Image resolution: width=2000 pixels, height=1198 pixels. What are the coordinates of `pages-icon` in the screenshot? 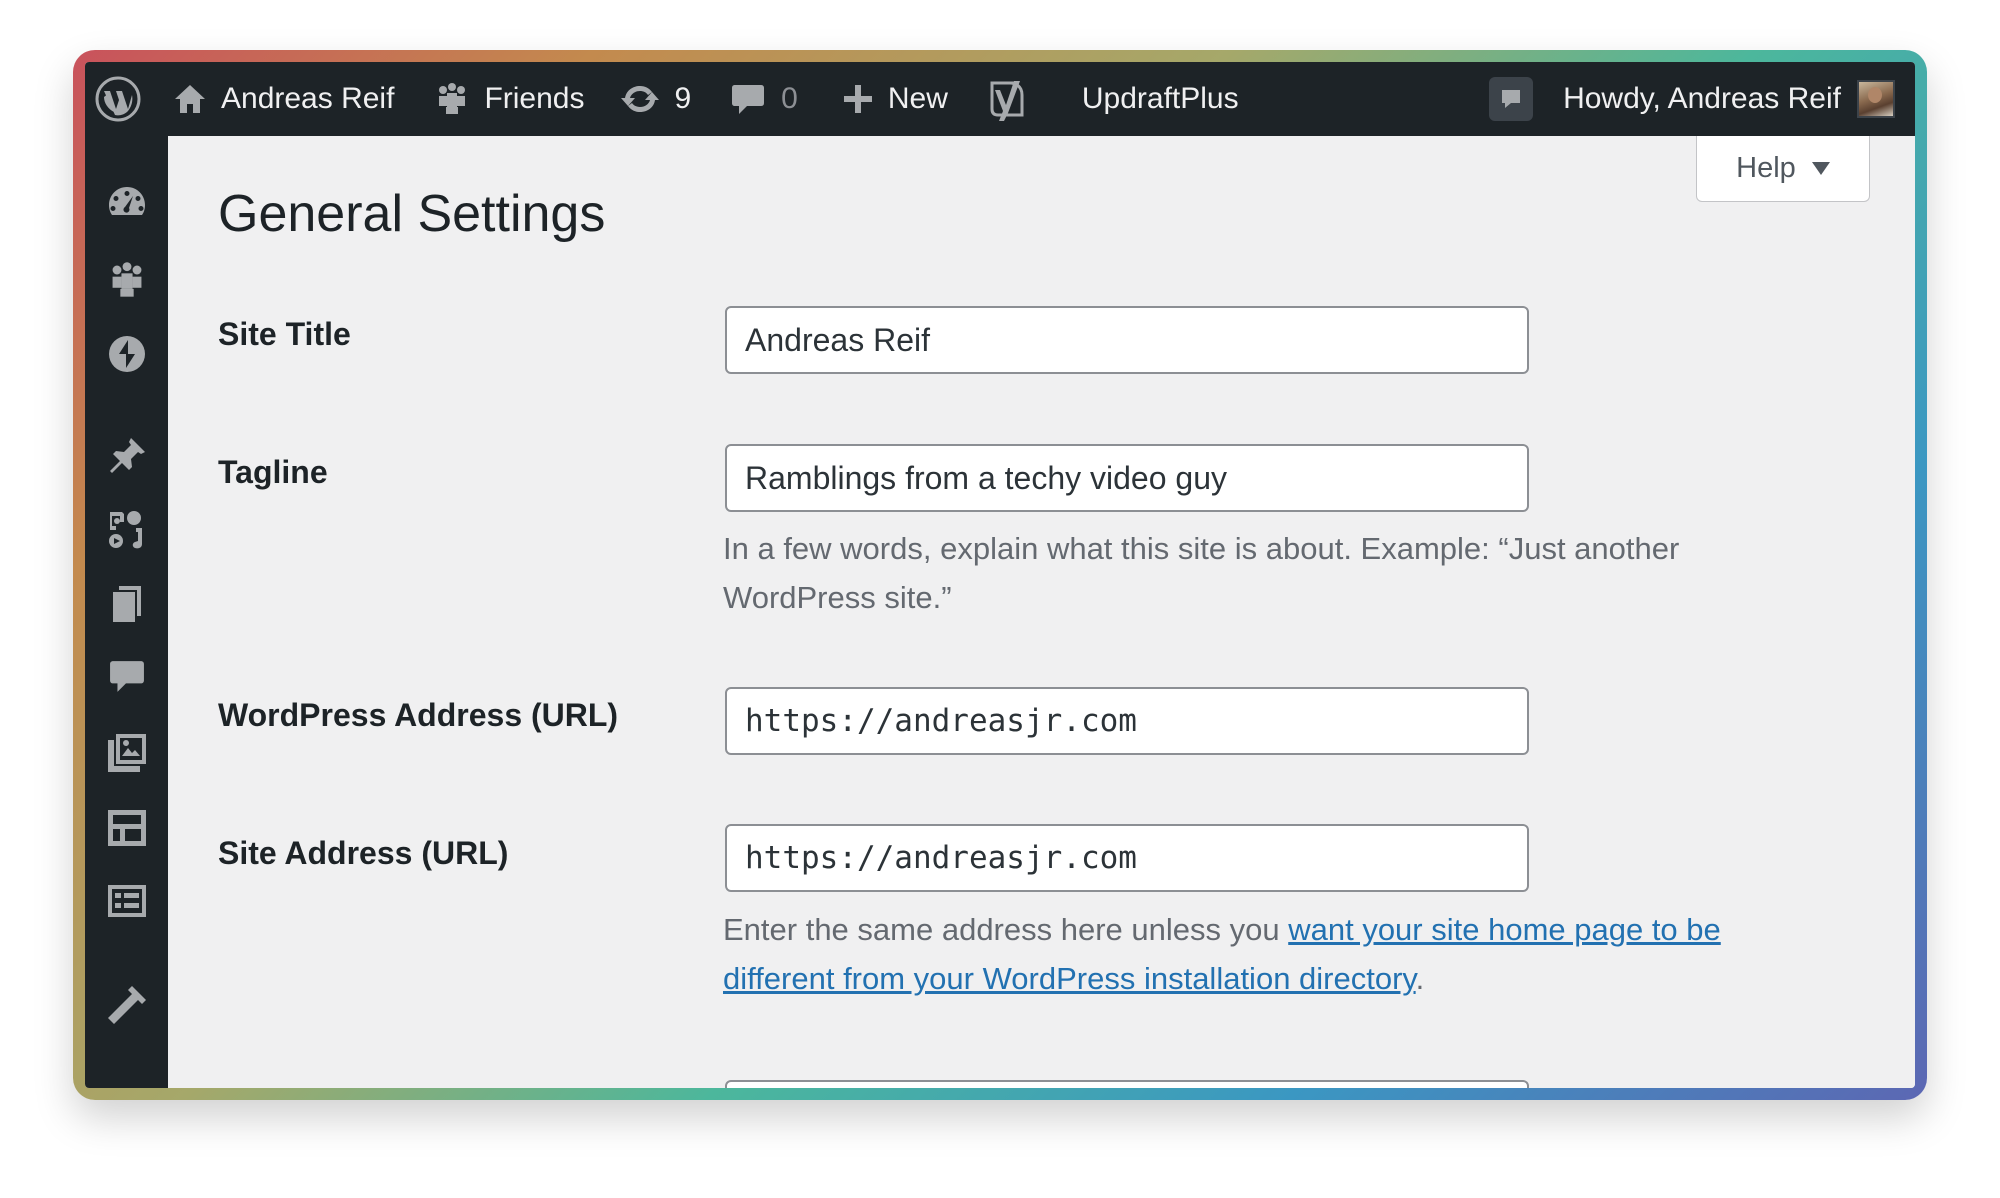 It's located at (126, 604).